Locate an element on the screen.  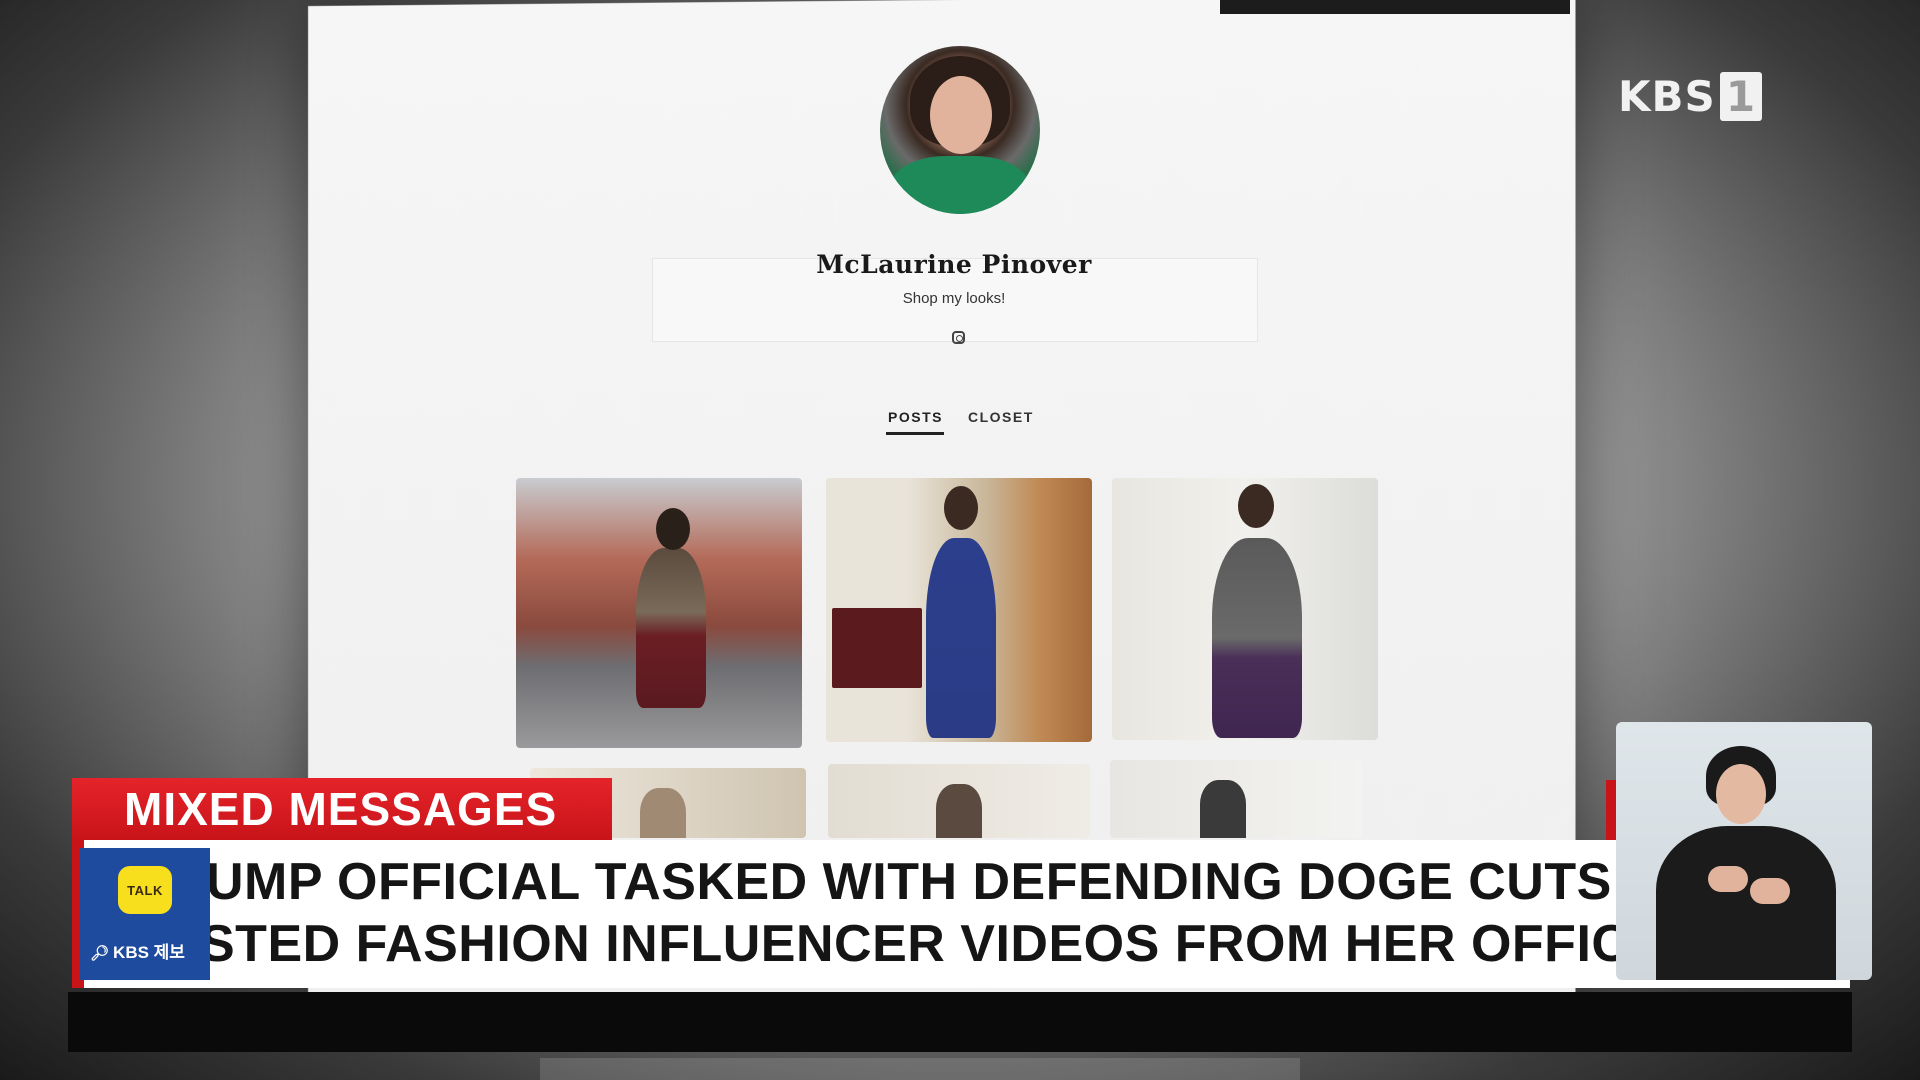
kbs-logo: KBS 1 is located at coordinates (1690, 96).